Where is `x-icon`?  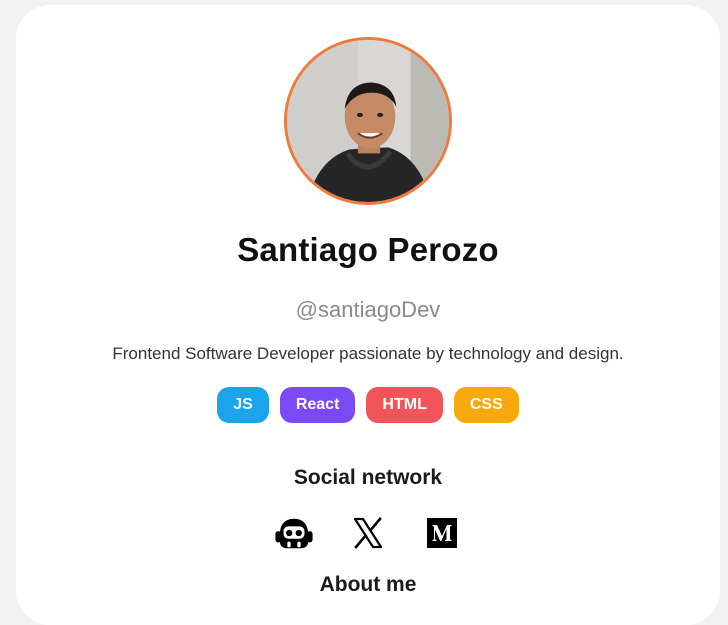 x-icon is located at coordinates (368, 533).